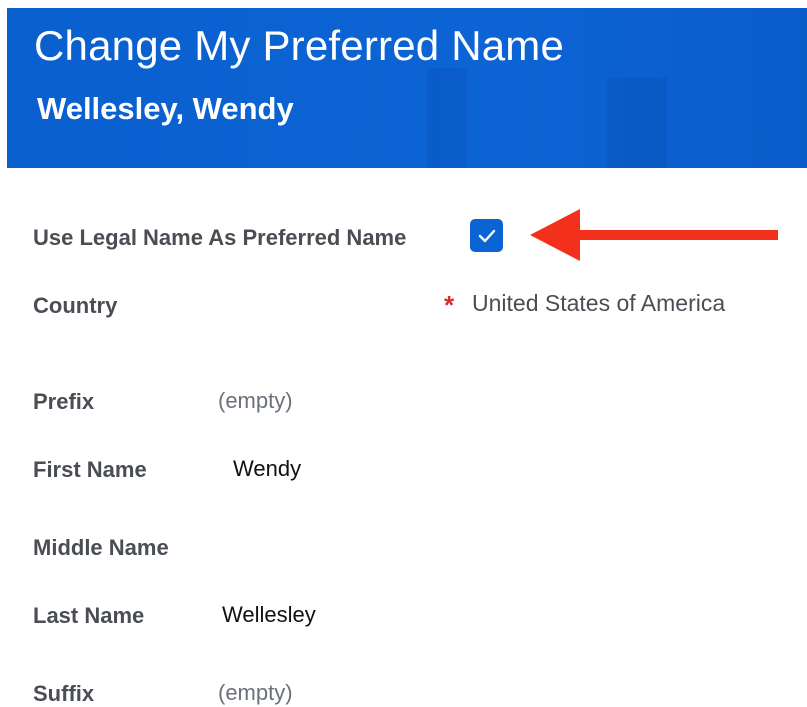  Describe the element at coordinates (267, 469) in the screenshot. I see `first-name-value: Wendy` at that location.